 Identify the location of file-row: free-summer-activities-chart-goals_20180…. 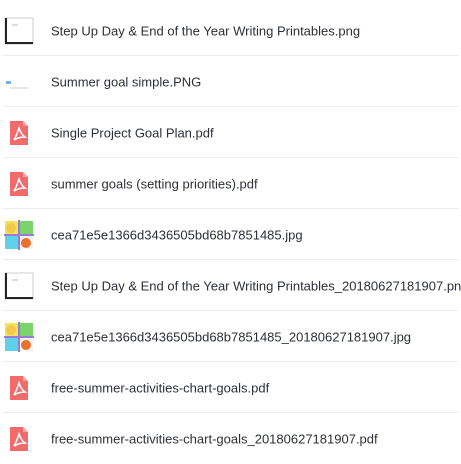
(230, 438).